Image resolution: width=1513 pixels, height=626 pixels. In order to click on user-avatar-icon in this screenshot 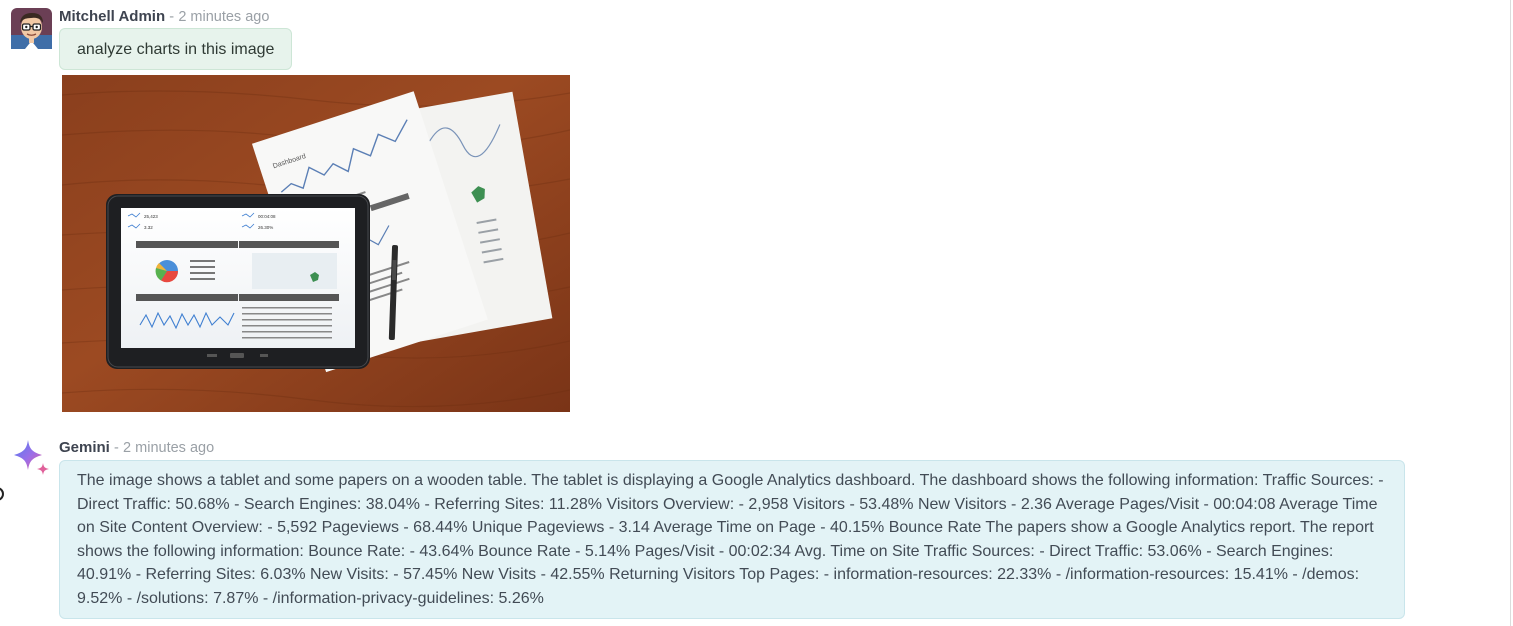, I will do `click(31, 28)`.